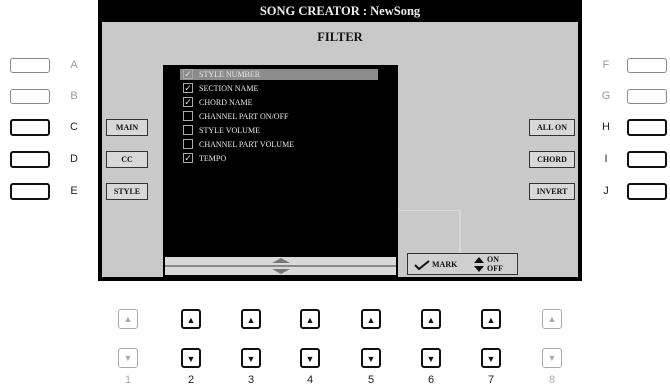 Image resolution: width=670 pixels, height=389 pixels. Describe the element at coordinates (188, 130) in the screenshot. I see `checkbox-style-volume` at that location.